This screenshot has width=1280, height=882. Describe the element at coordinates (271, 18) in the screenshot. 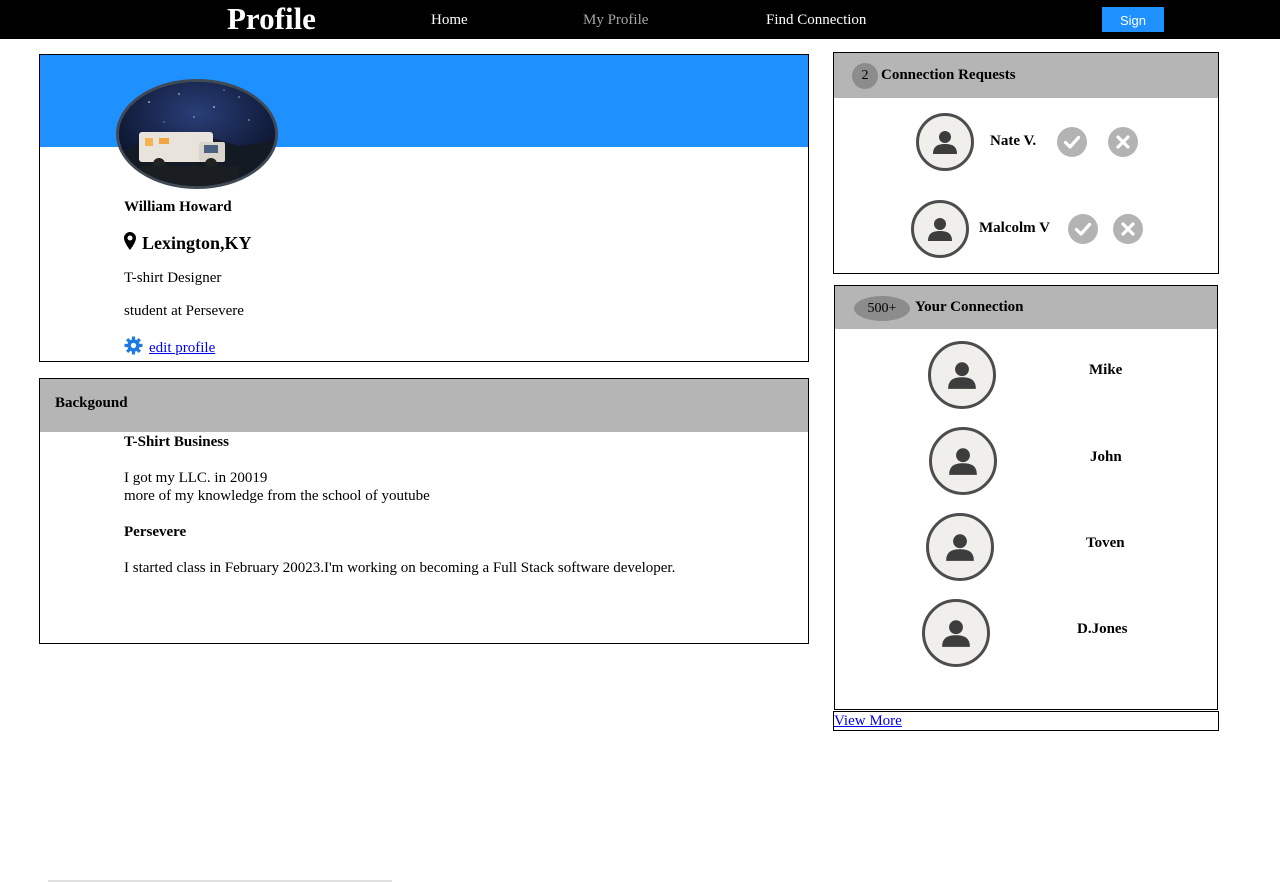

I see `brand-title: Profile` at that location.